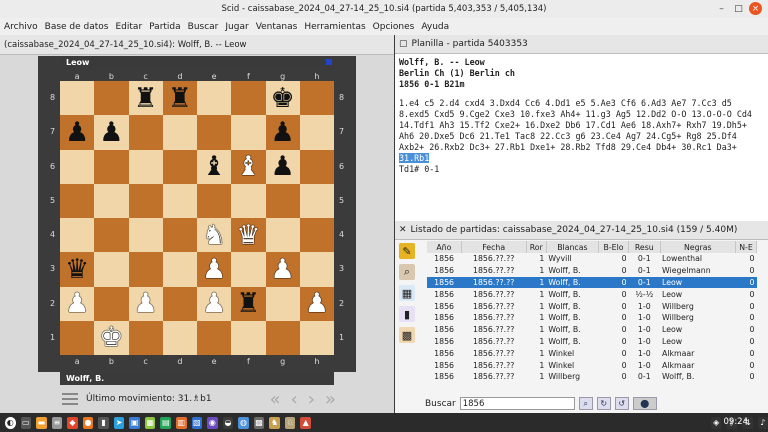  Describe the element at coordinates (179, 98) in the screenshot. I see `square-d8: ♜` at that location.